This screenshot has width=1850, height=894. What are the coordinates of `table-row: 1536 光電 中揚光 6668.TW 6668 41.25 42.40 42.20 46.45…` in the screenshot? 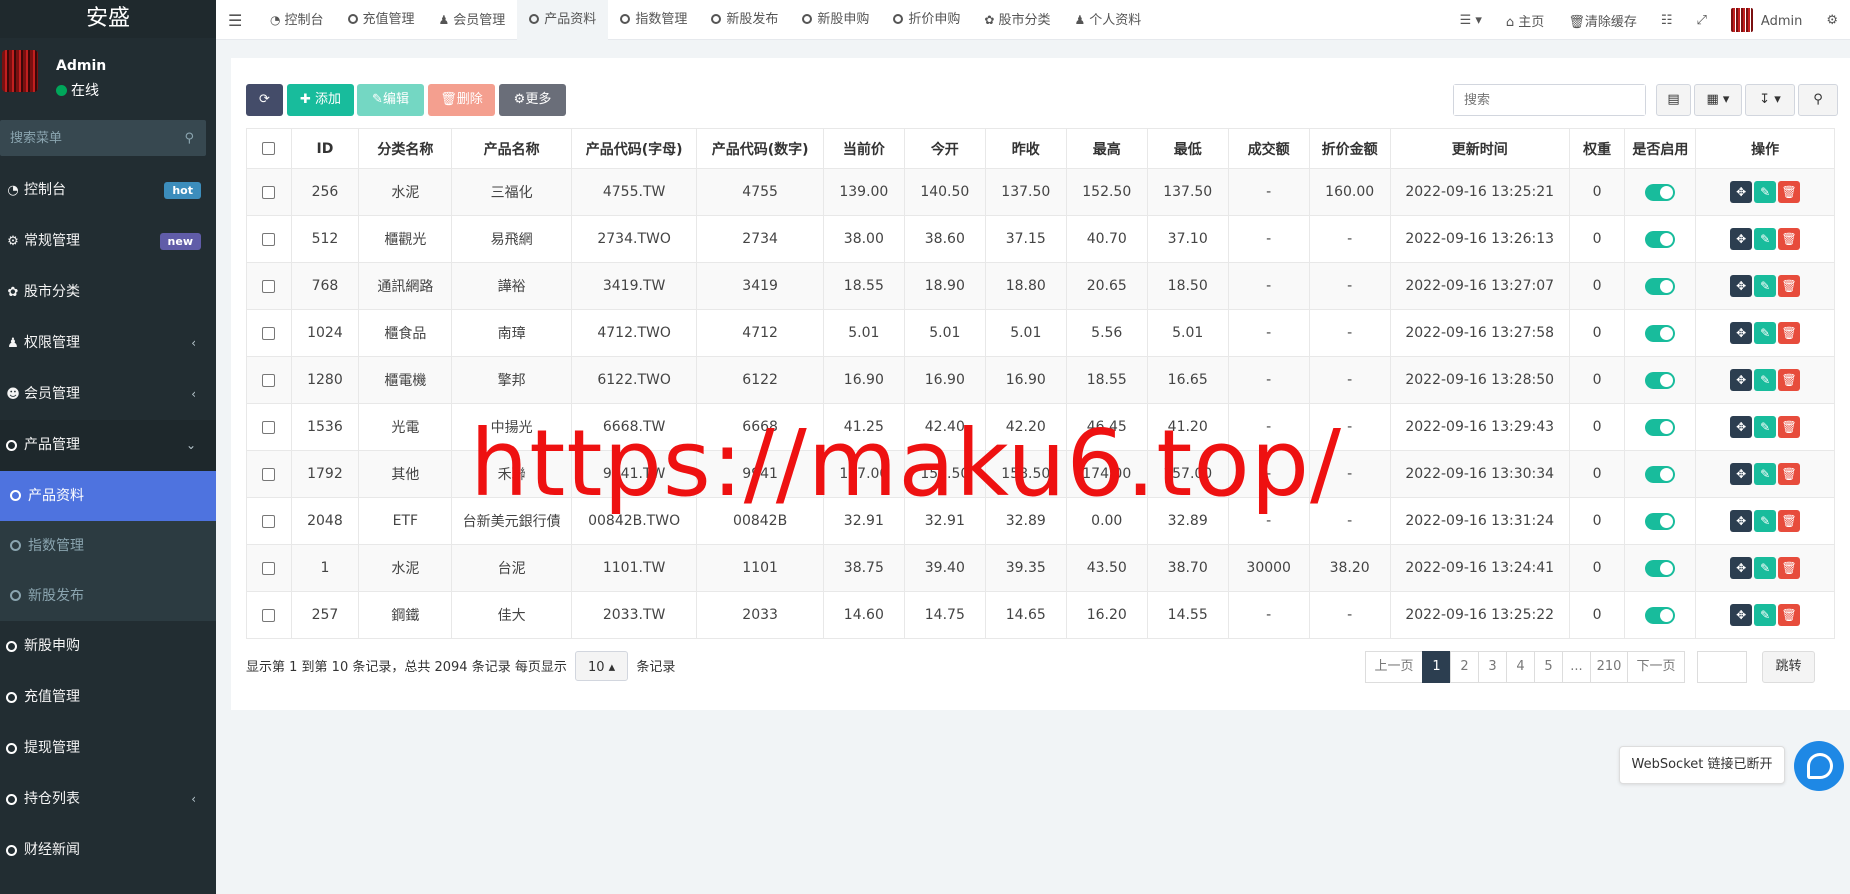 It's located at (1040, 427).